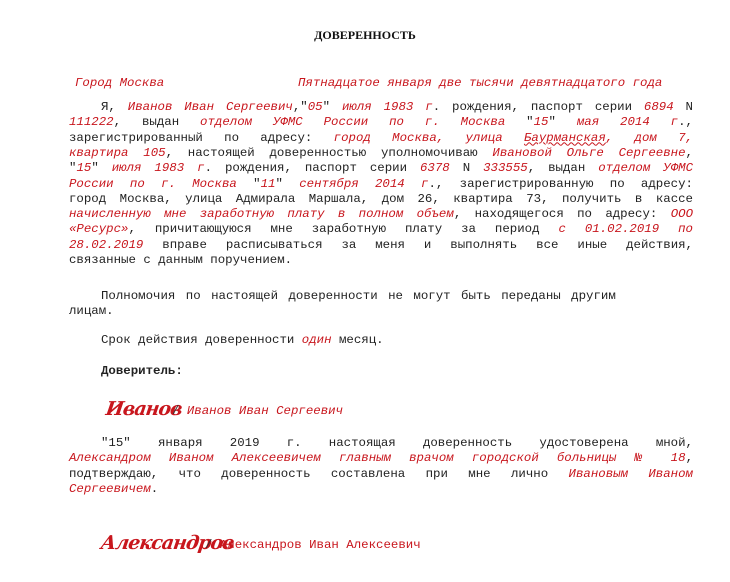 The width and height of the screenshot is (730, 582). Describe the element at coordinates (658, 107) in the screenshot. I see `filled-field: 6894` at that location.